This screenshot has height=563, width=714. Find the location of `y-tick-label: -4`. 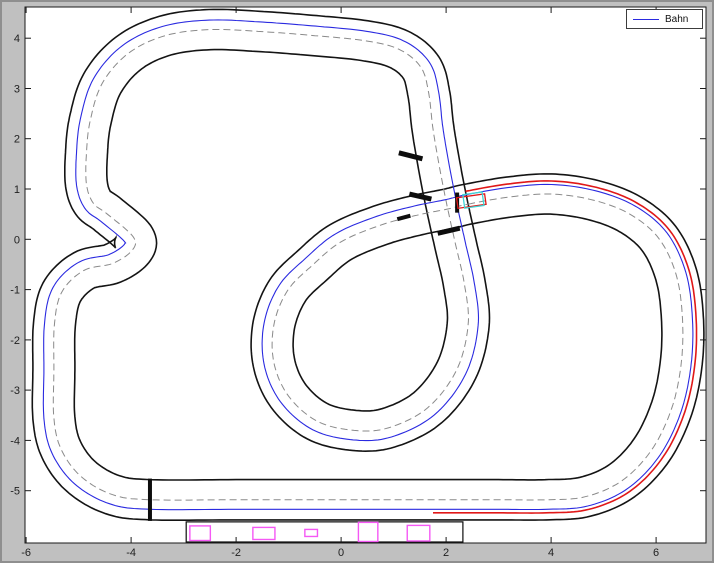

y-tick-label: -4 is located at coordinates (15, 441).